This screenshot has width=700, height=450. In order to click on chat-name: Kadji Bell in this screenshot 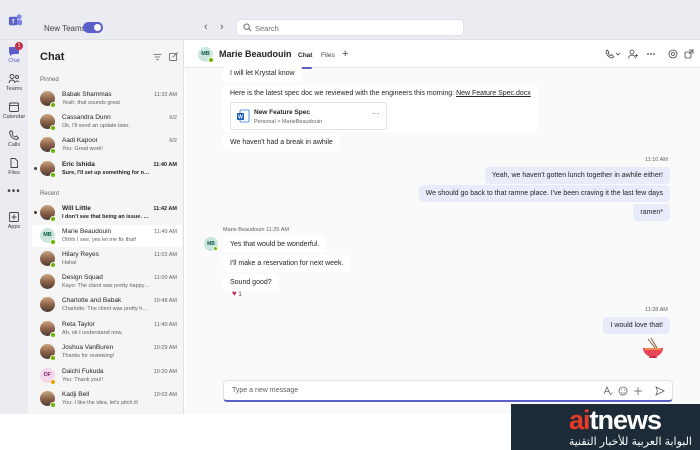, I will do `click(76, 394)`.